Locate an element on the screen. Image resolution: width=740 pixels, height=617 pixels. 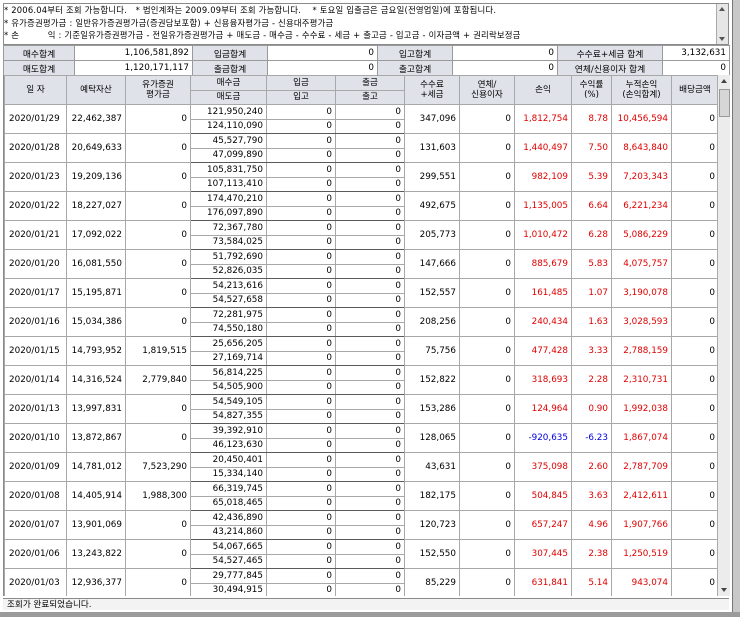
cell-deposit-assets: 18,227,027 is located at coordinates (96, 206).